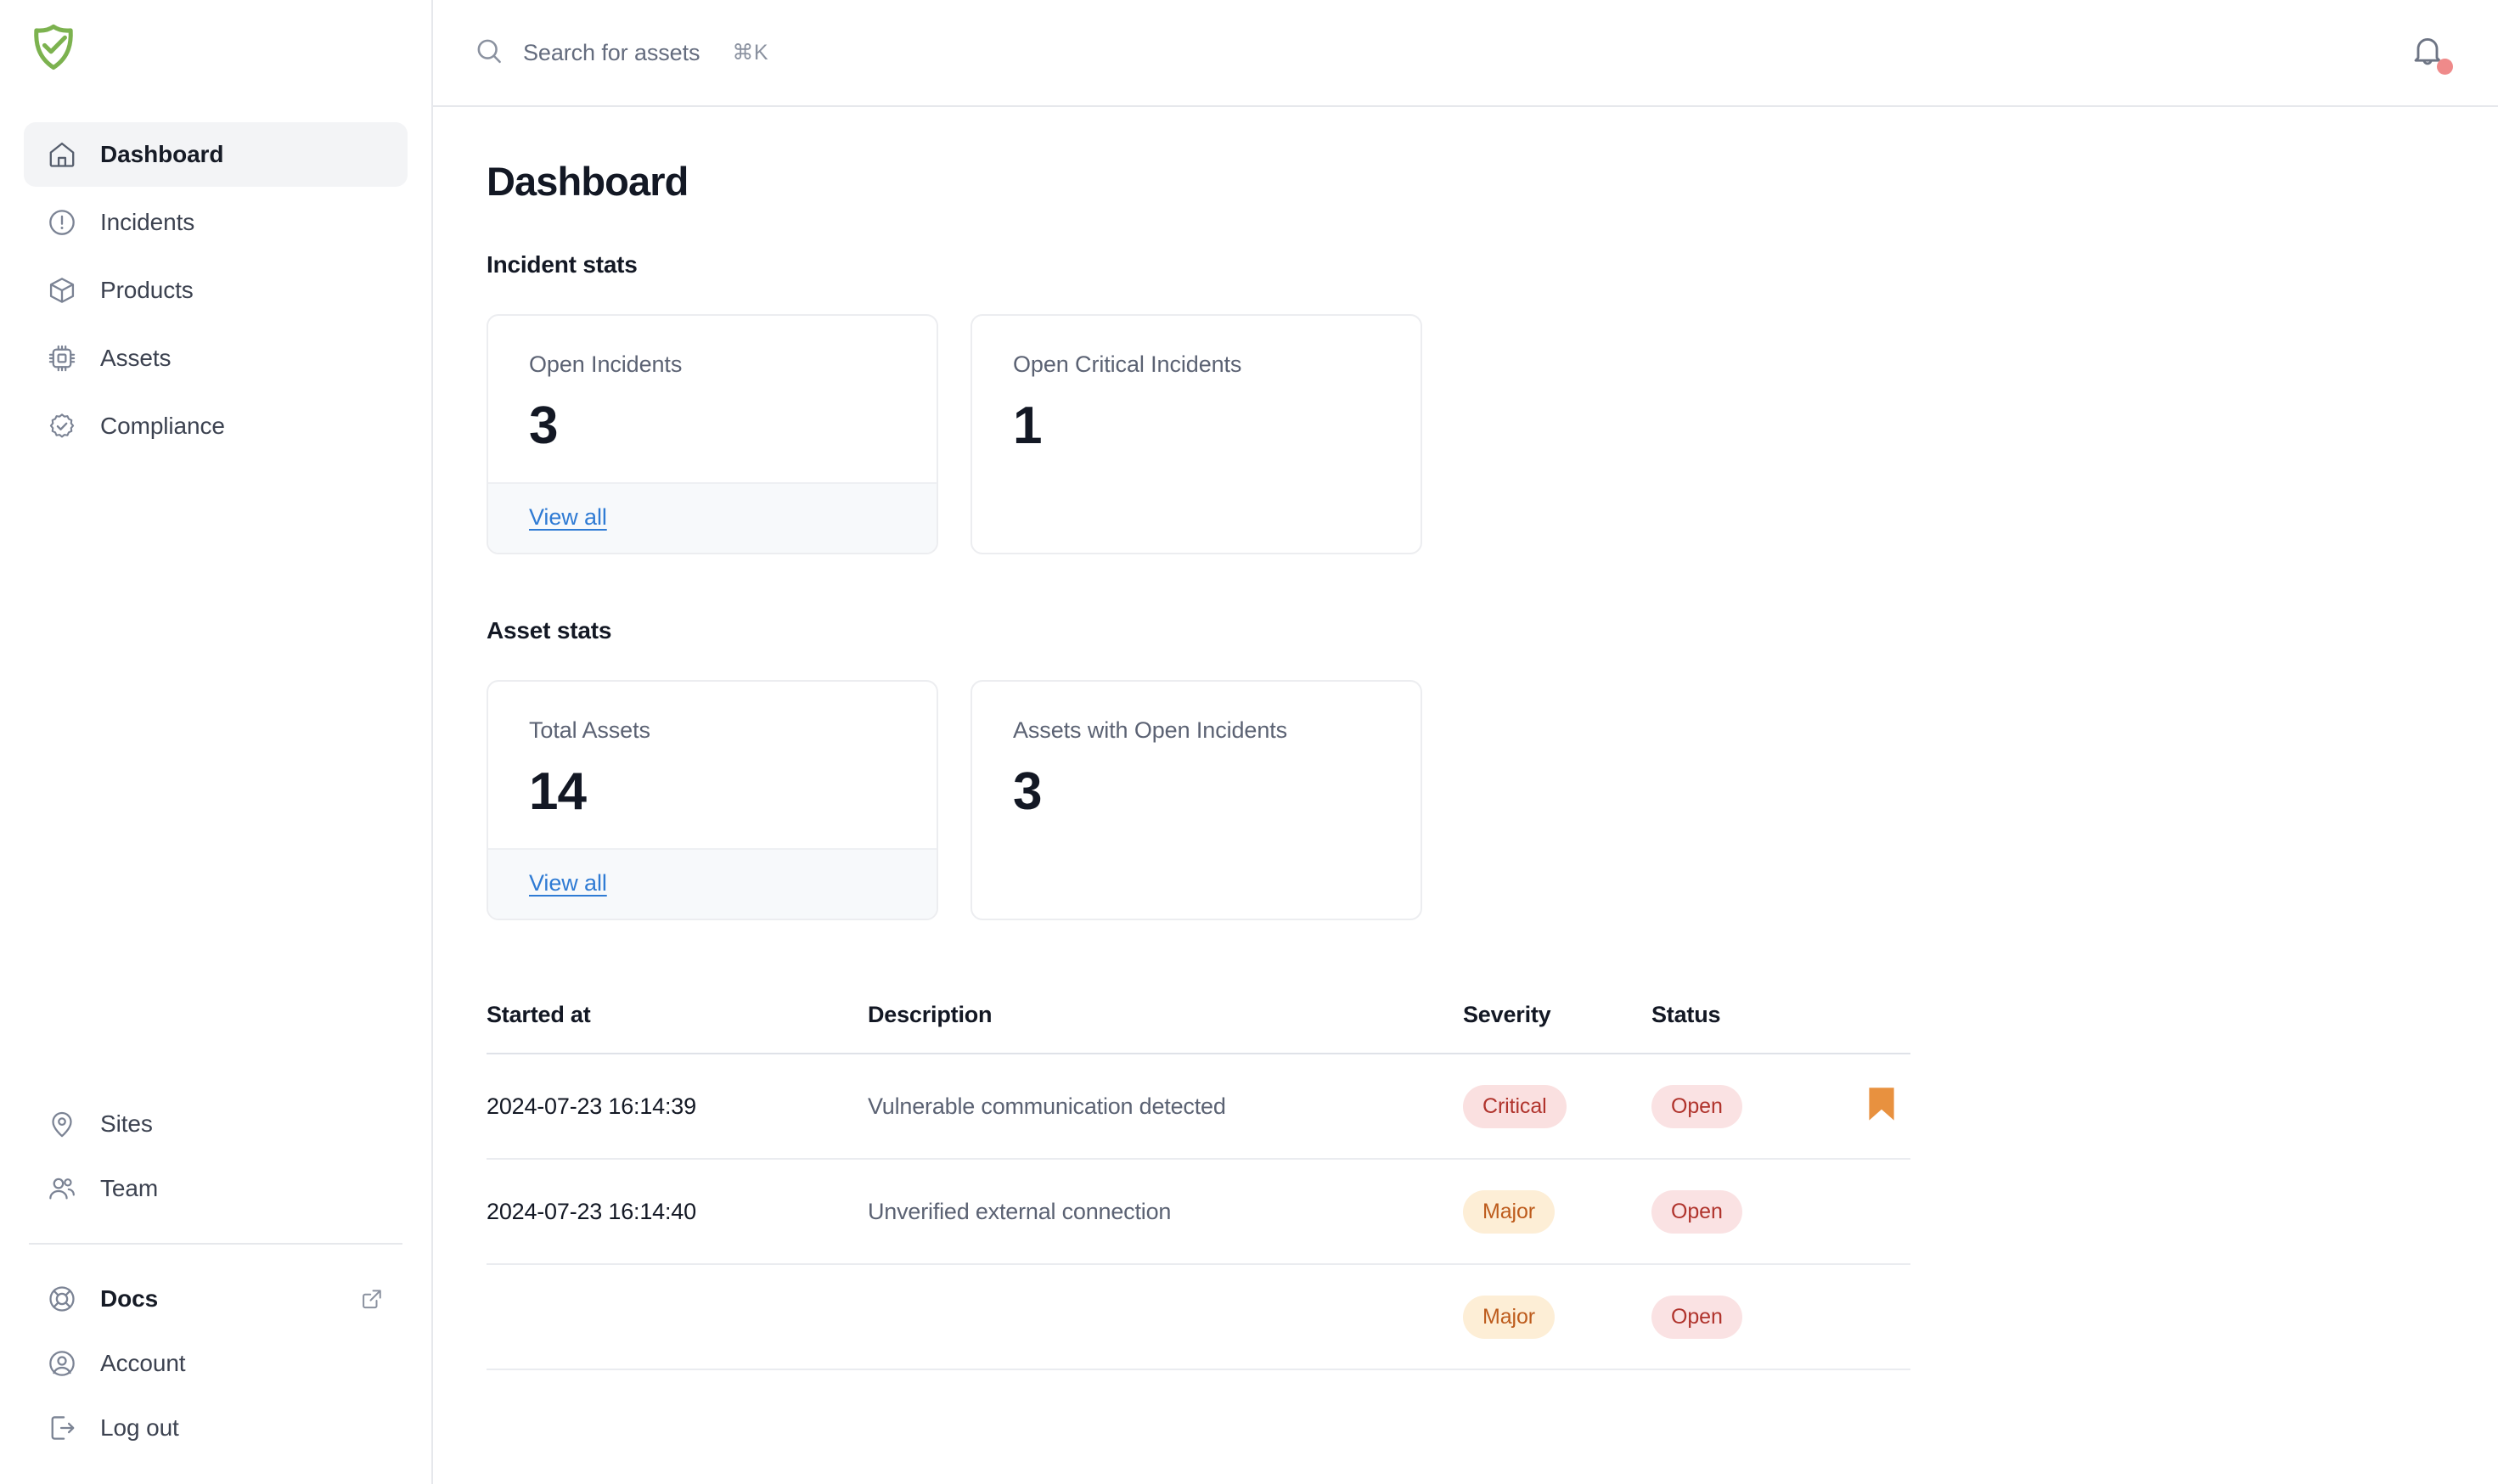 This screenshot has height=1484, width=2498. I want to click on sidebar-bottom-nav: Sites Team Docs Account Log out, so click(216, 1288).